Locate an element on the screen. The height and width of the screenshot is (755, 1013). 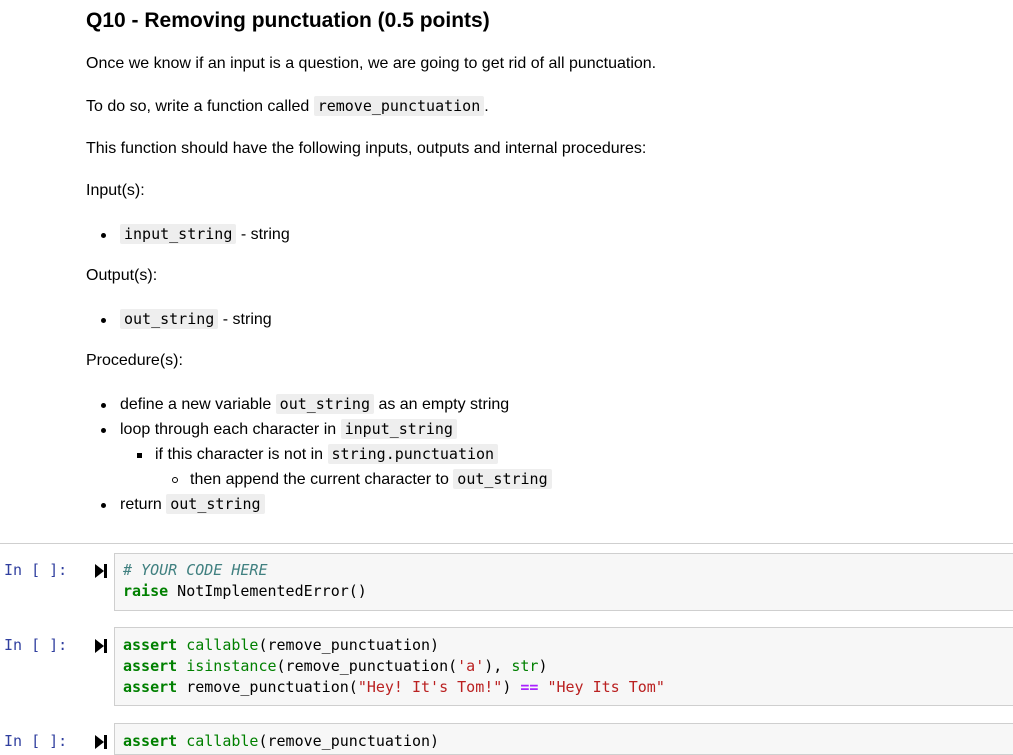
code-cell-3: assert callable(remove_punctuation) is located at coordinates (563, 739).